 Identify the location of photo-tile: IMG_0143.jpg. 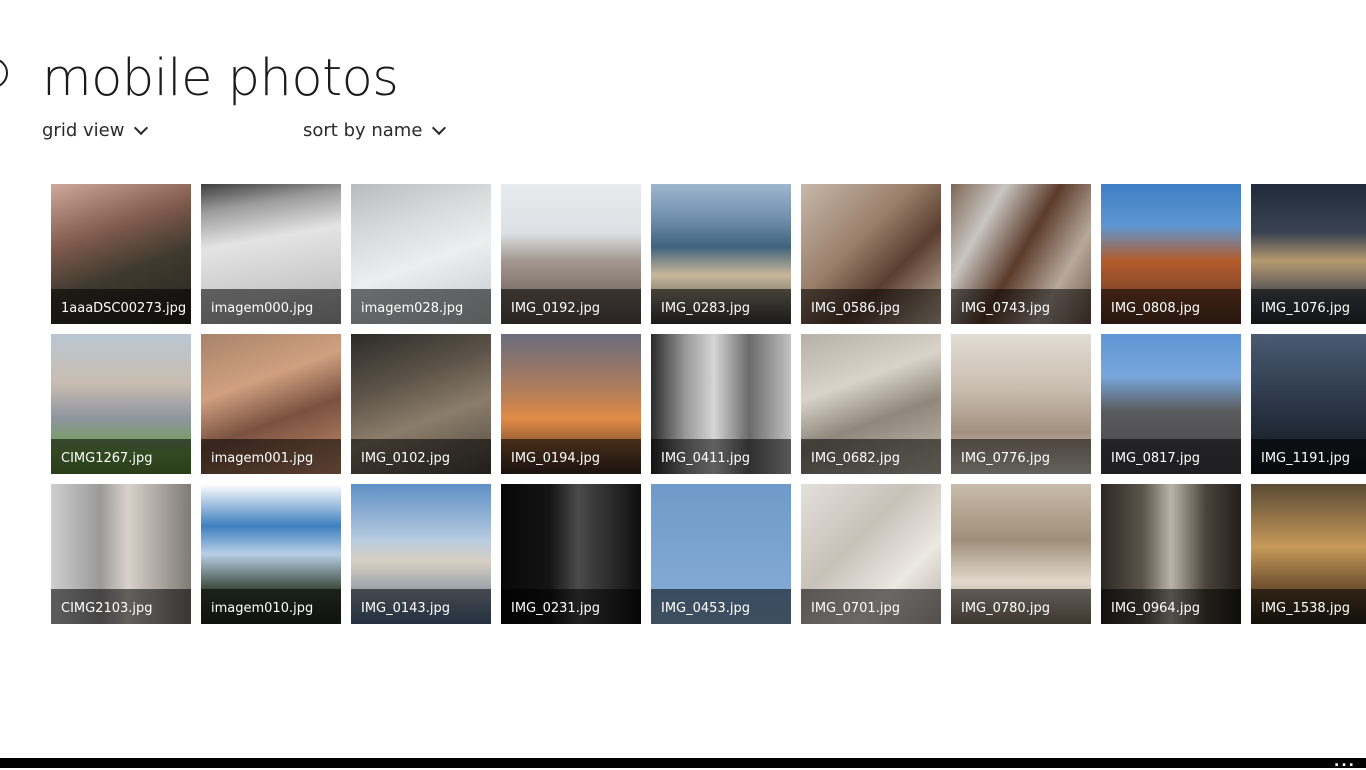
(421, 554).